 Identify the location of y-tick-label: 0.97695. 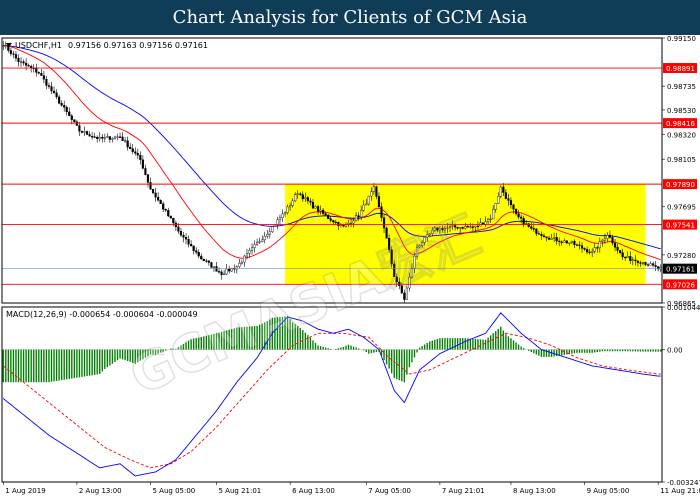
(681, 208).